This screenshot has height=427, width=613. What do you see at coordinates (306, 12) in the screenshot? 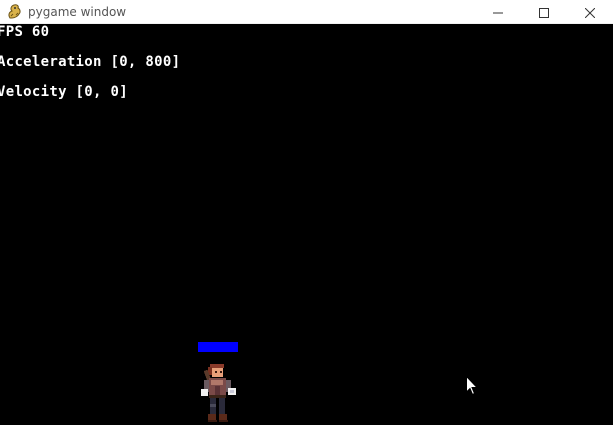
I see `title-bar: pygame window` at bounding box center [306, 12].